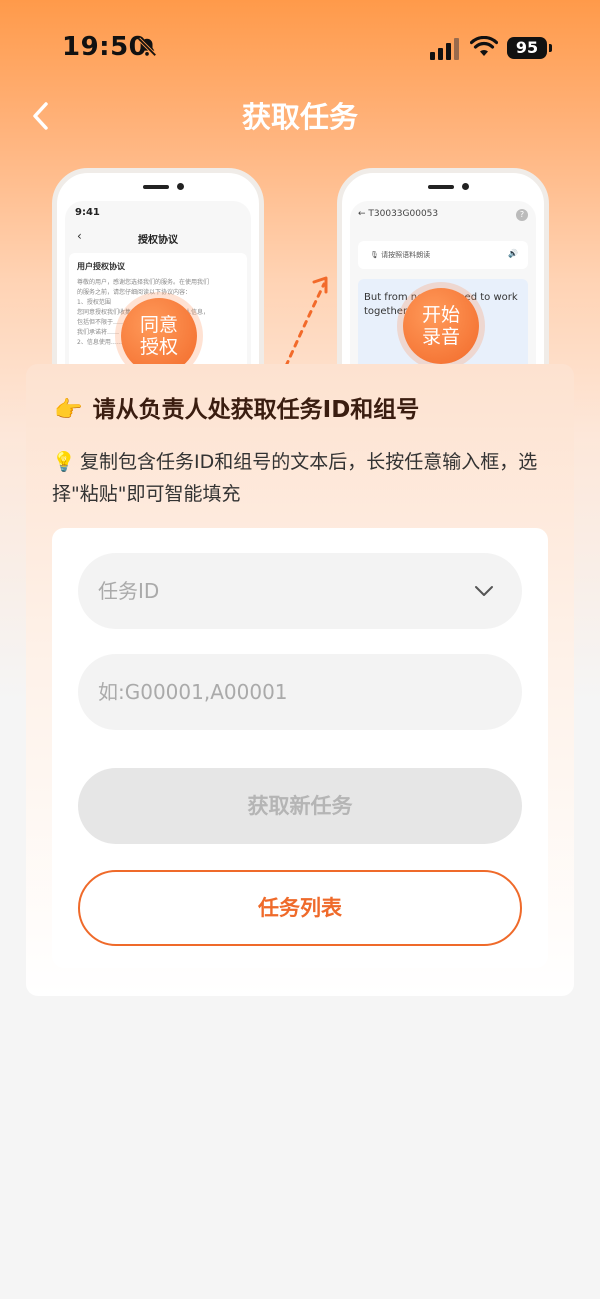 Image resolution: width=600 pixels, height=1299 pixels. I want to click on bell-muted-icon, so click(147, 47).